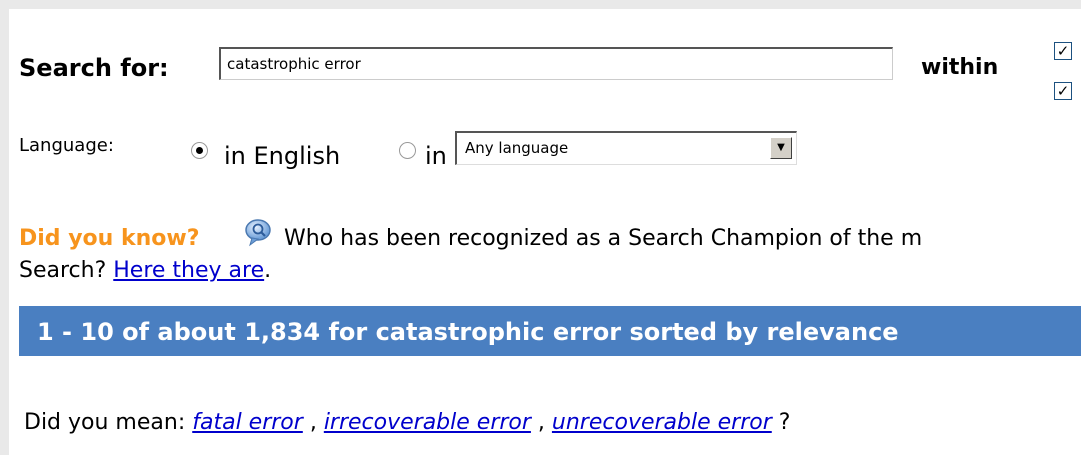  What do you see at coordinates (784, 422) in the screenshot?
I see `did-you-mean-suffix: ?` at bounding box center [784, 422].